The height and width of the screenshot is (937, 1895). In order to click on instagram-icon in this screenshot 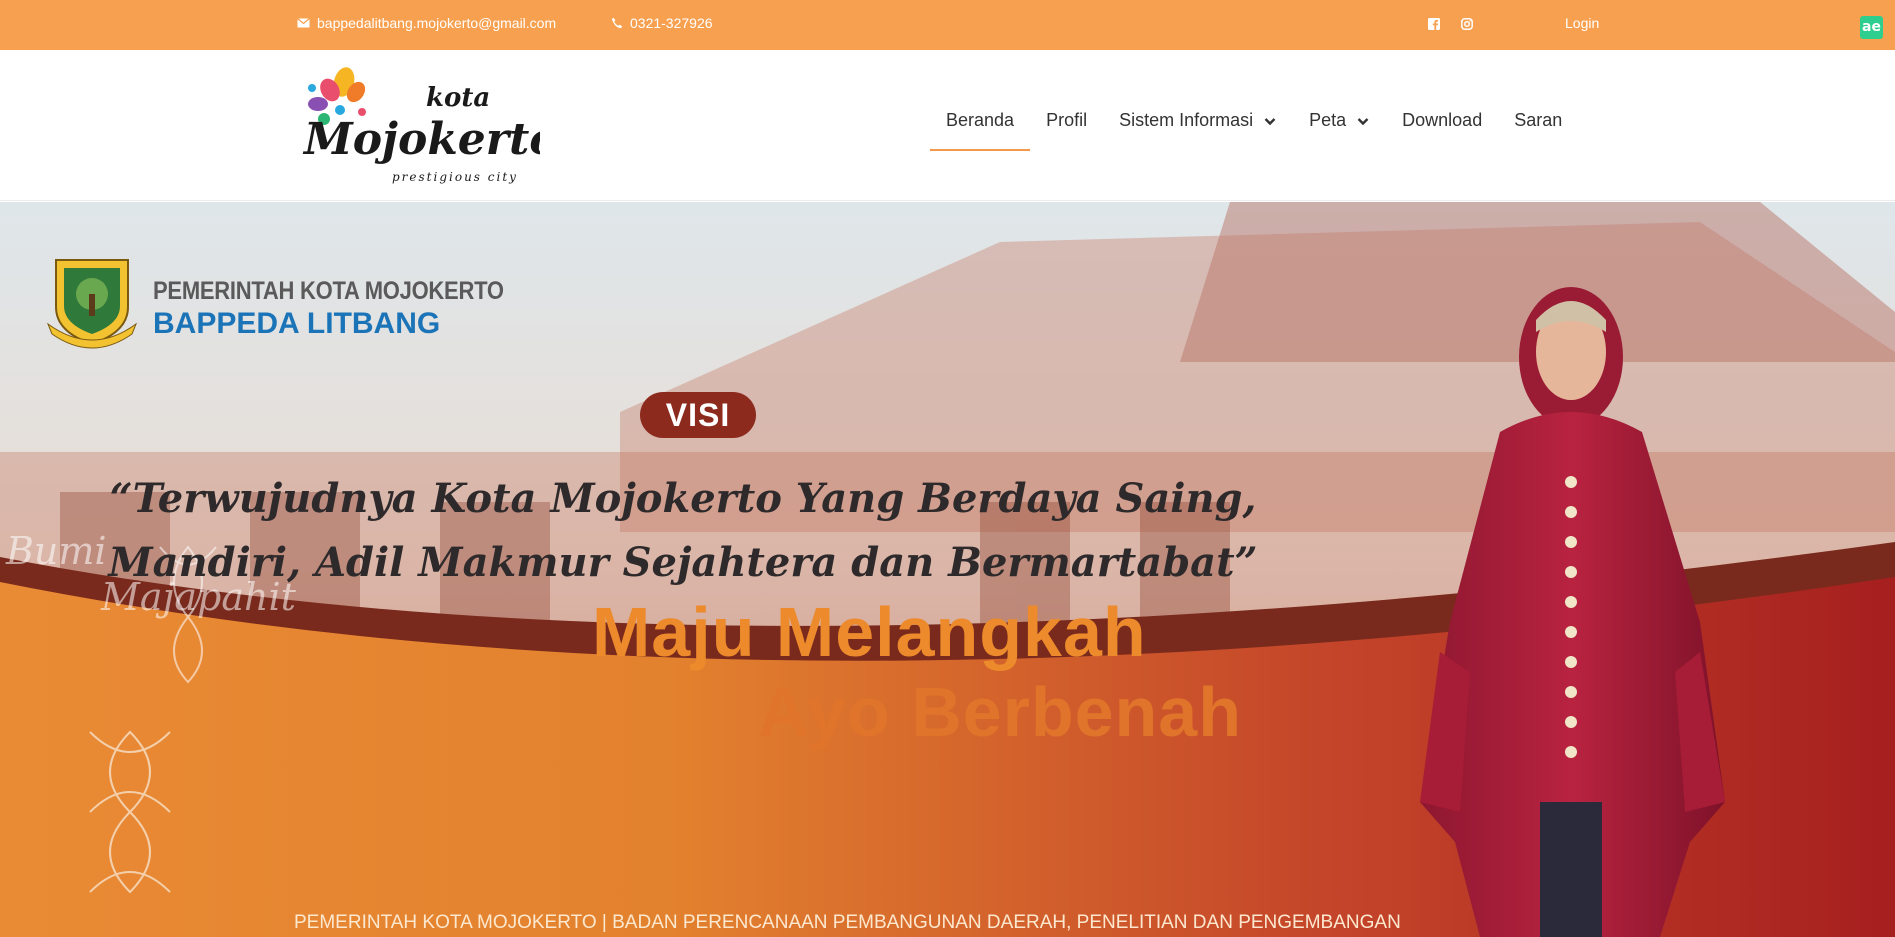, I will do `click(1466, 23)`.